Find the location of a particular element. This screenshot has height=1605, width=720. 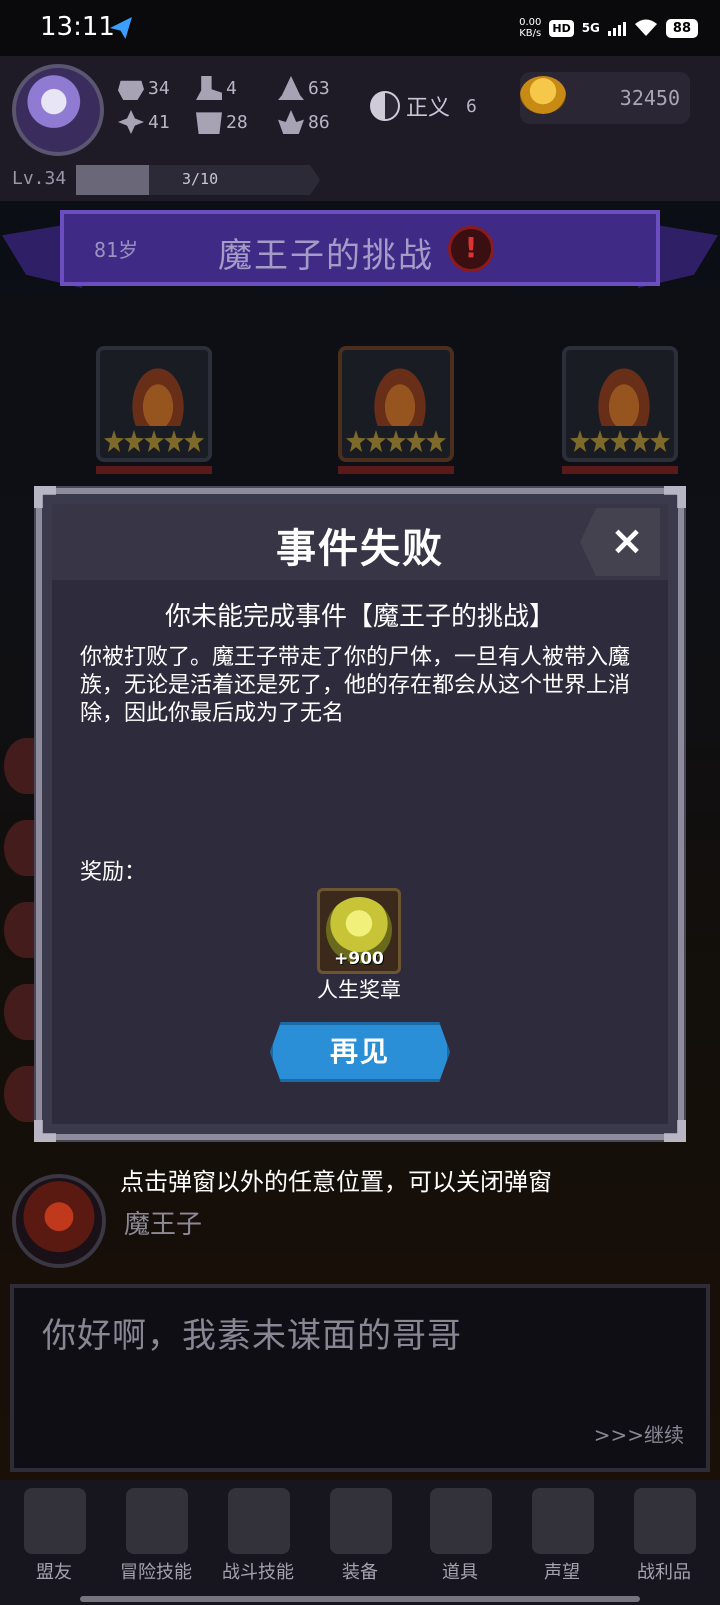

dialog-header: 事件失败 × is located at coordinates (360, 542).